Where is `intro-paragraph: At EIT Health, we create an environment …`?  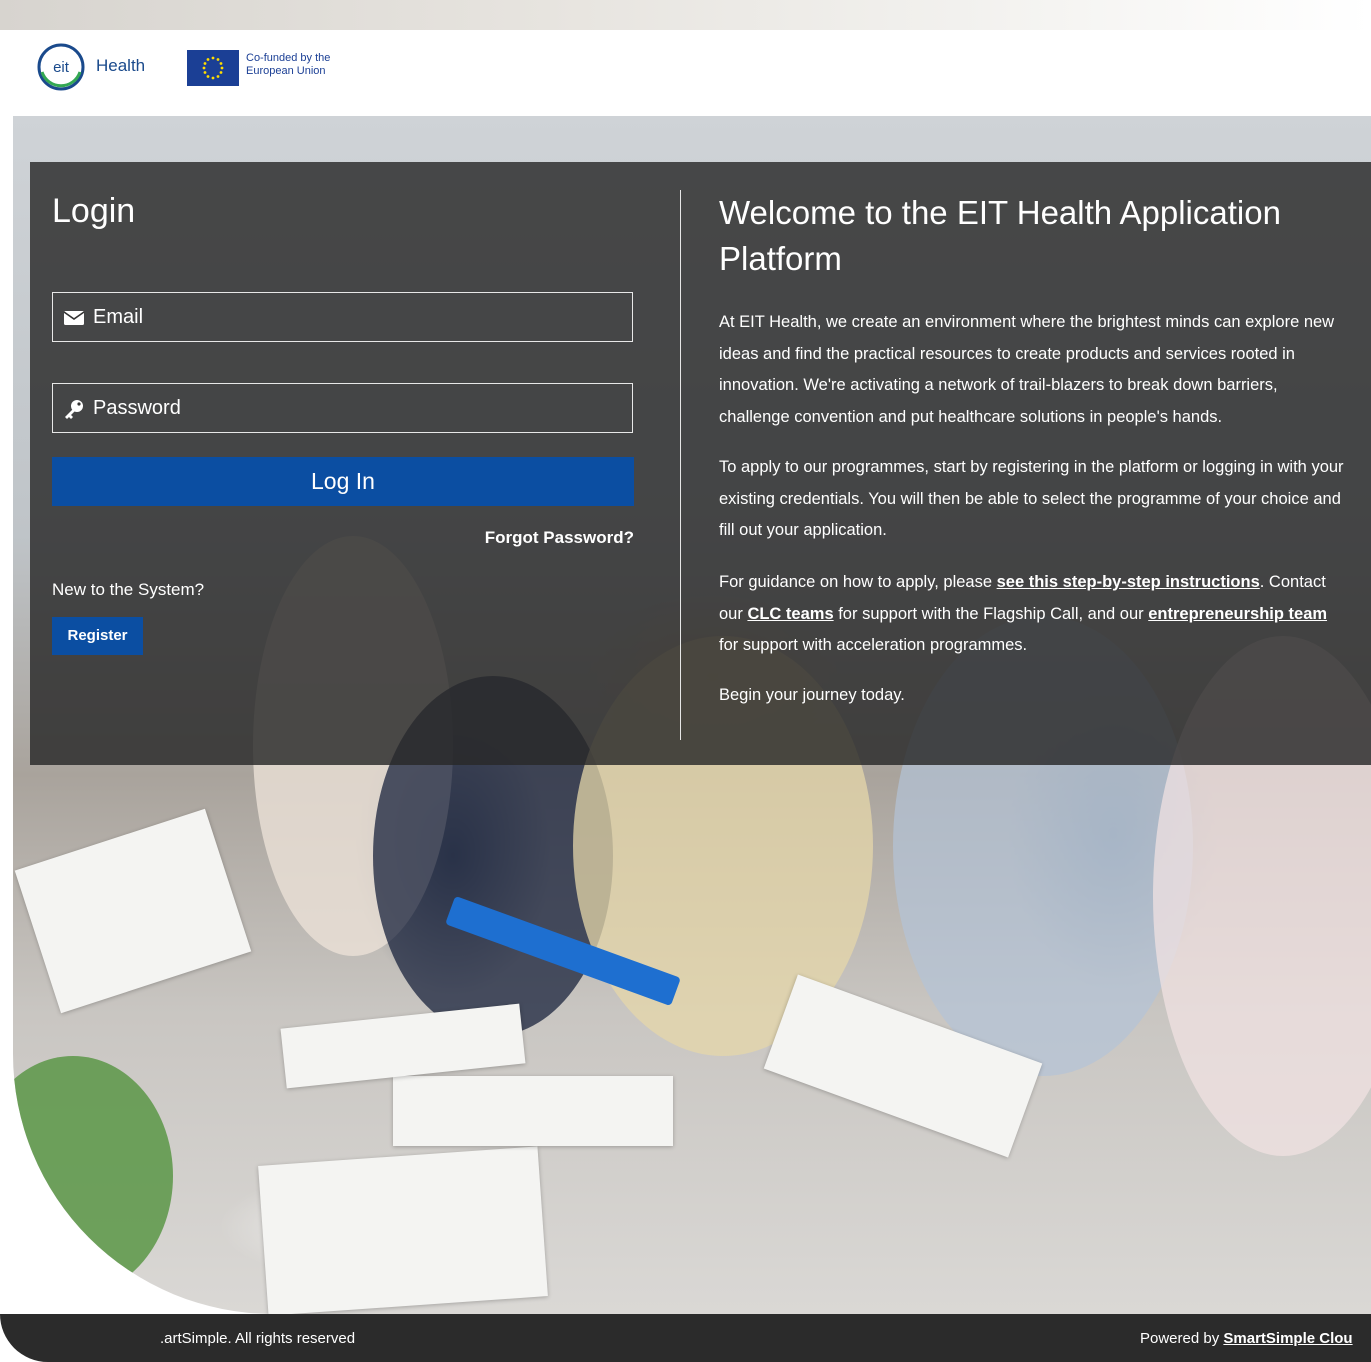
intro-paragraph: At EIT Health, we create an environment … is located at coordinates (1027, 369).